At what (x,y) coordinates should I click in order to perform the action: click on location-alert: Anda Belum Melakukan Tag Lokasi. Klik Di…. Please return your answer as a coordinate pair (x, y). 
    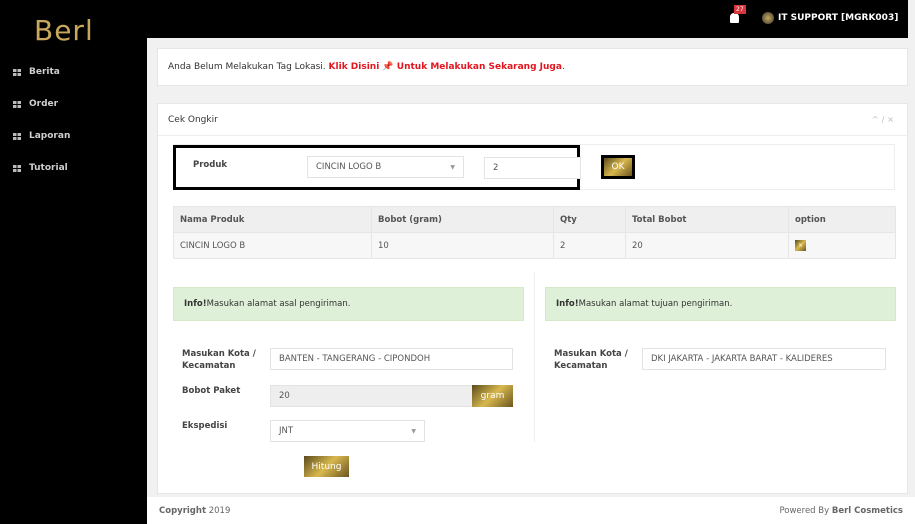
    Looking at the image, I should click on (532, 67).